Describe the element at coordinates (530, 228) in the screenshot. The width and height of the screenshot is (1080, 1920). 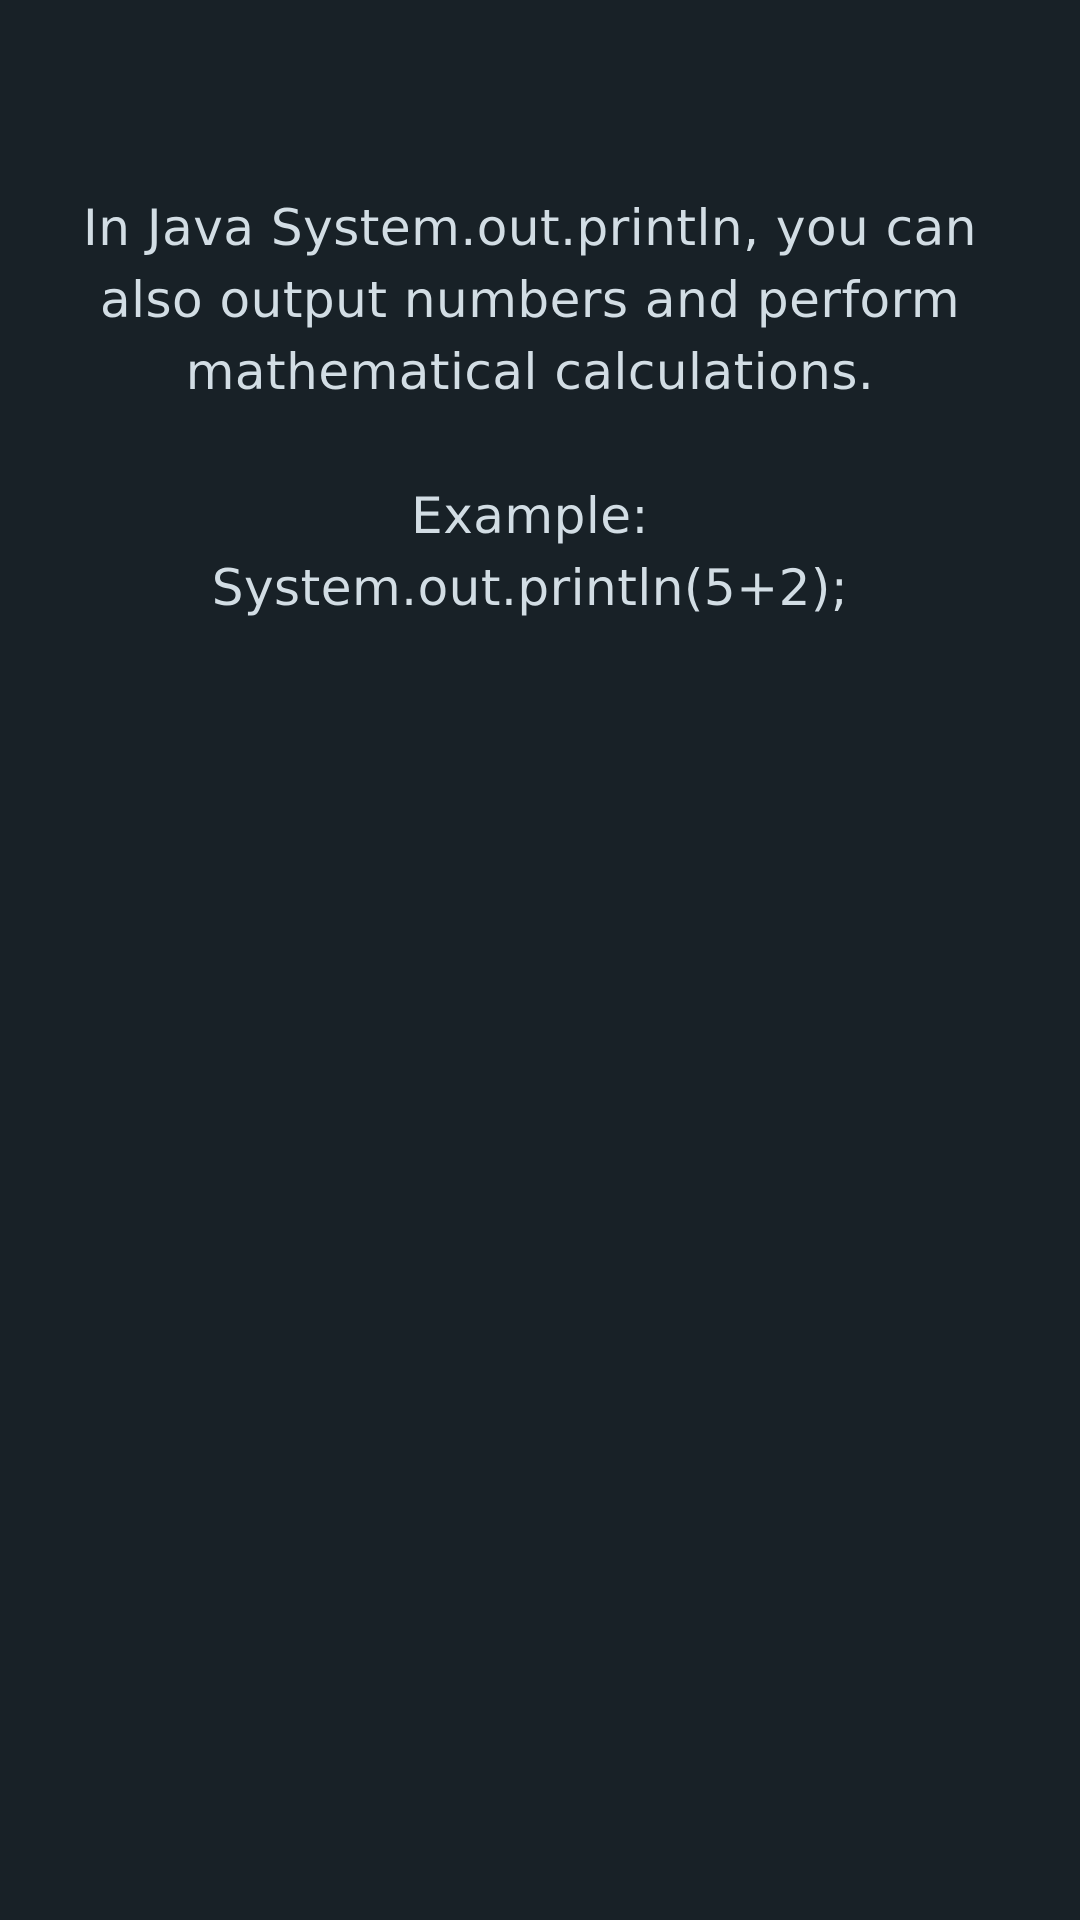
I see `lesson-intro-line-1: In Java System.out.println, you can` at that location.